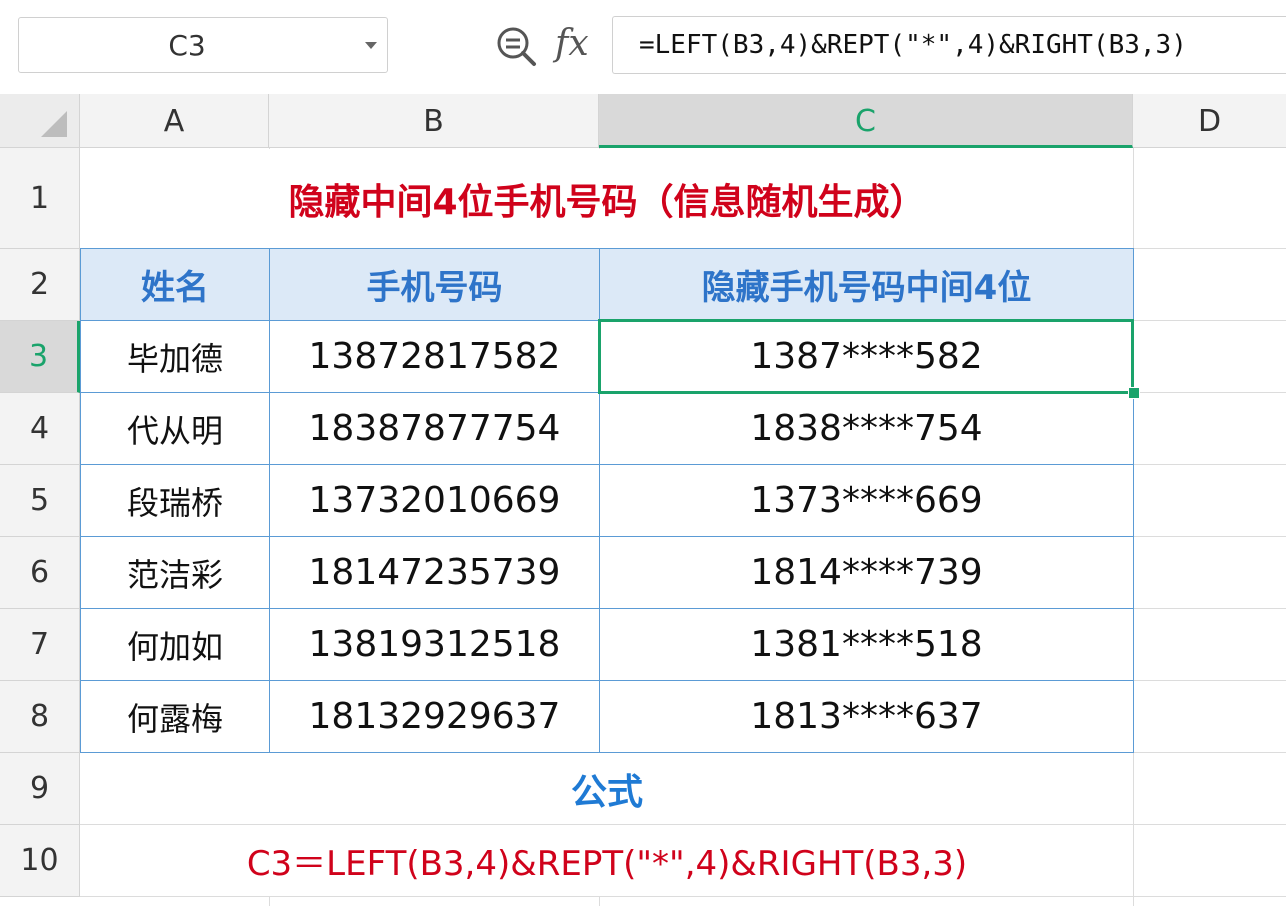 This screenshot has width=1286, height=906. What do you see at coordinates (866, 356) in the screenshot?
I see `active-cell-selection` at bounding box center [866, 356].